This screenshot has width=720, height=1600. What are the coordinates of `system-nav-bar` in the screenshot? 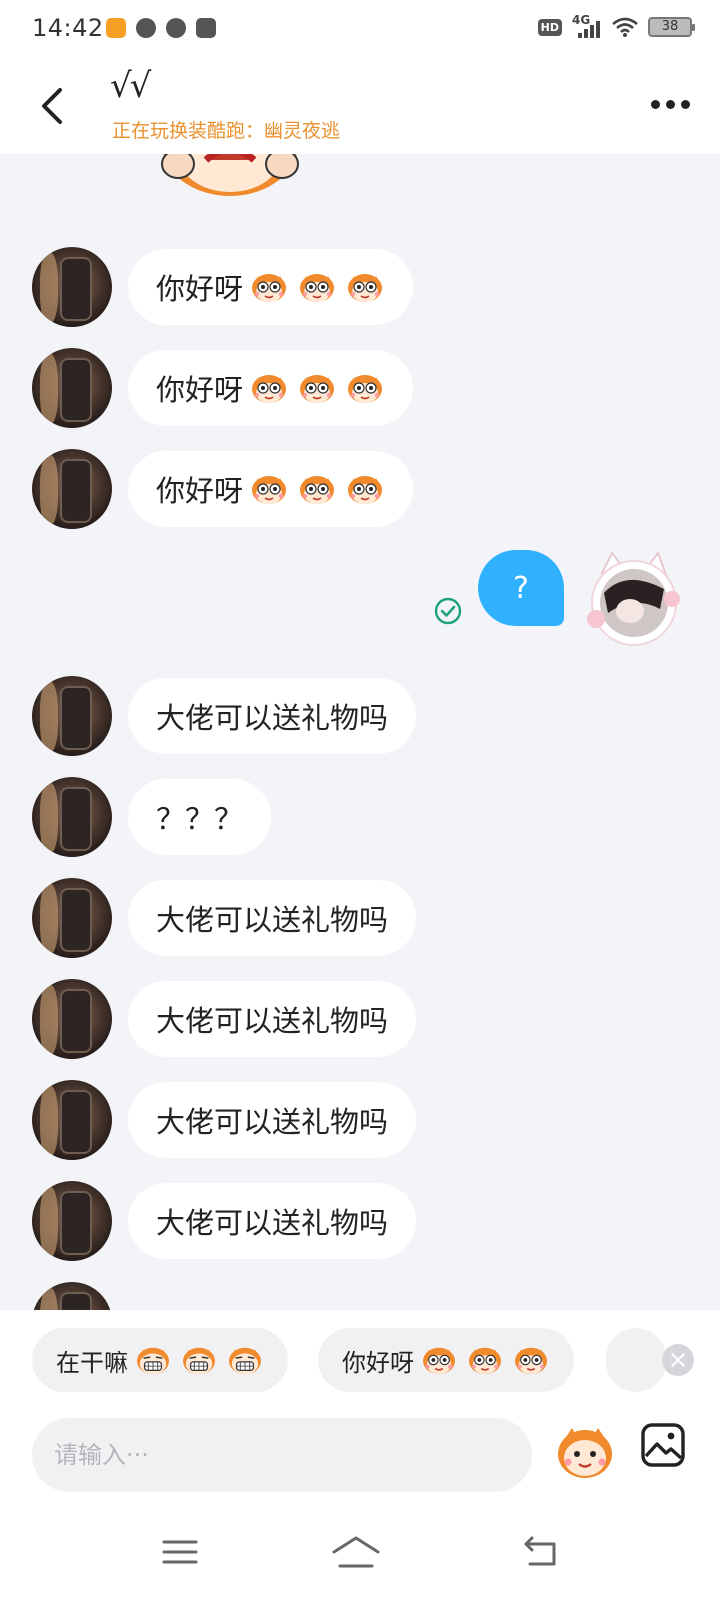 It's located at (360, 1558).